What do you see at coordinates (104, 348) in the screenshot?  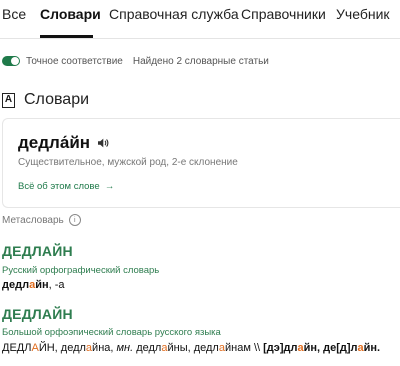 I see `entry-text-part: йна,` at bounding box center [104, 348].